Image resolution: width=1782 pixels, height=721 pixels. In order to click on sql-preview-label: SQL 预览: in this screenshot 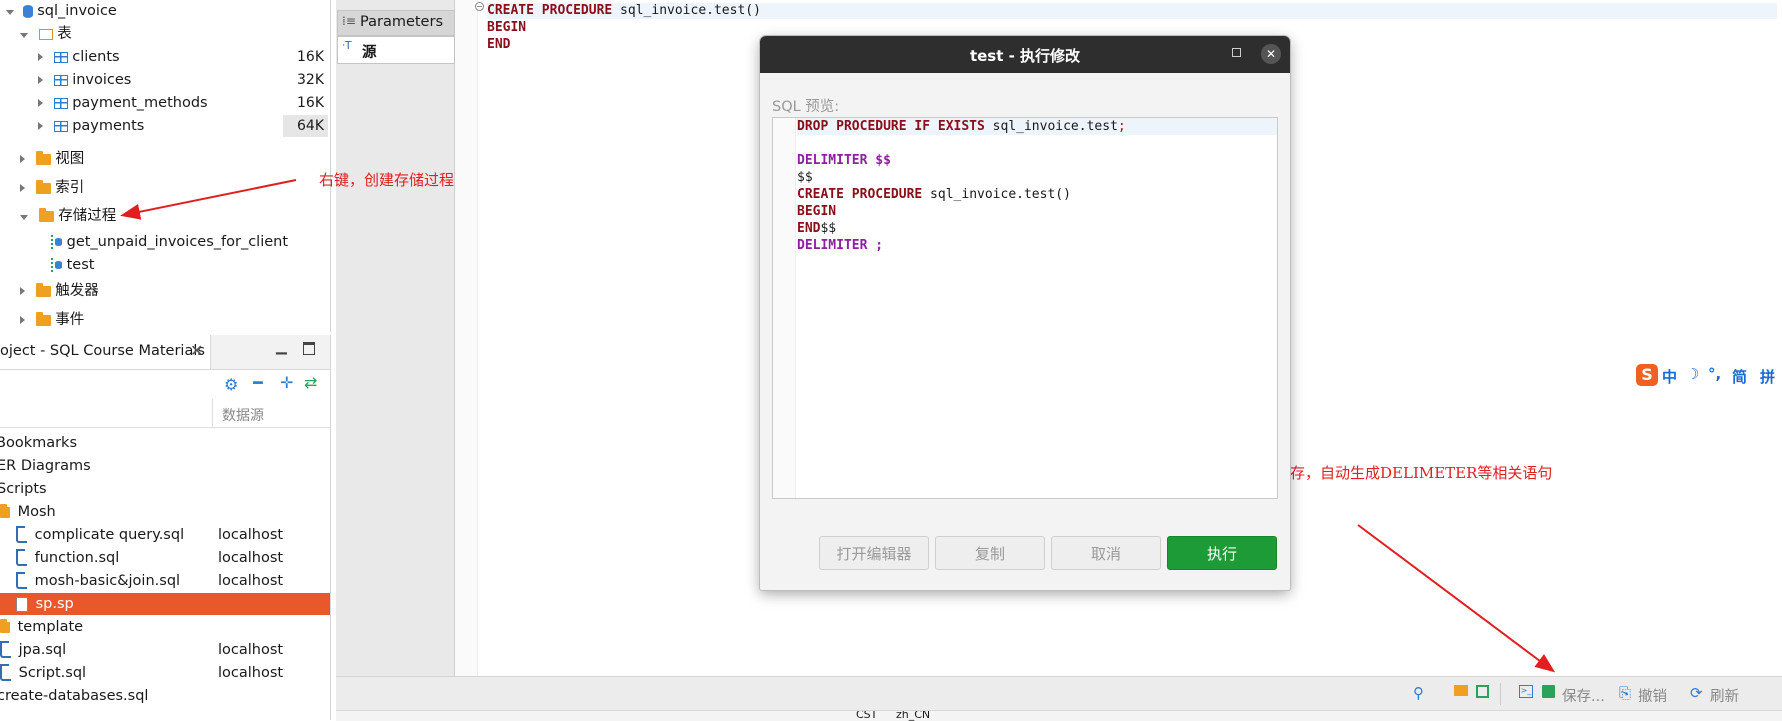, I will do `click(806, 107)`.